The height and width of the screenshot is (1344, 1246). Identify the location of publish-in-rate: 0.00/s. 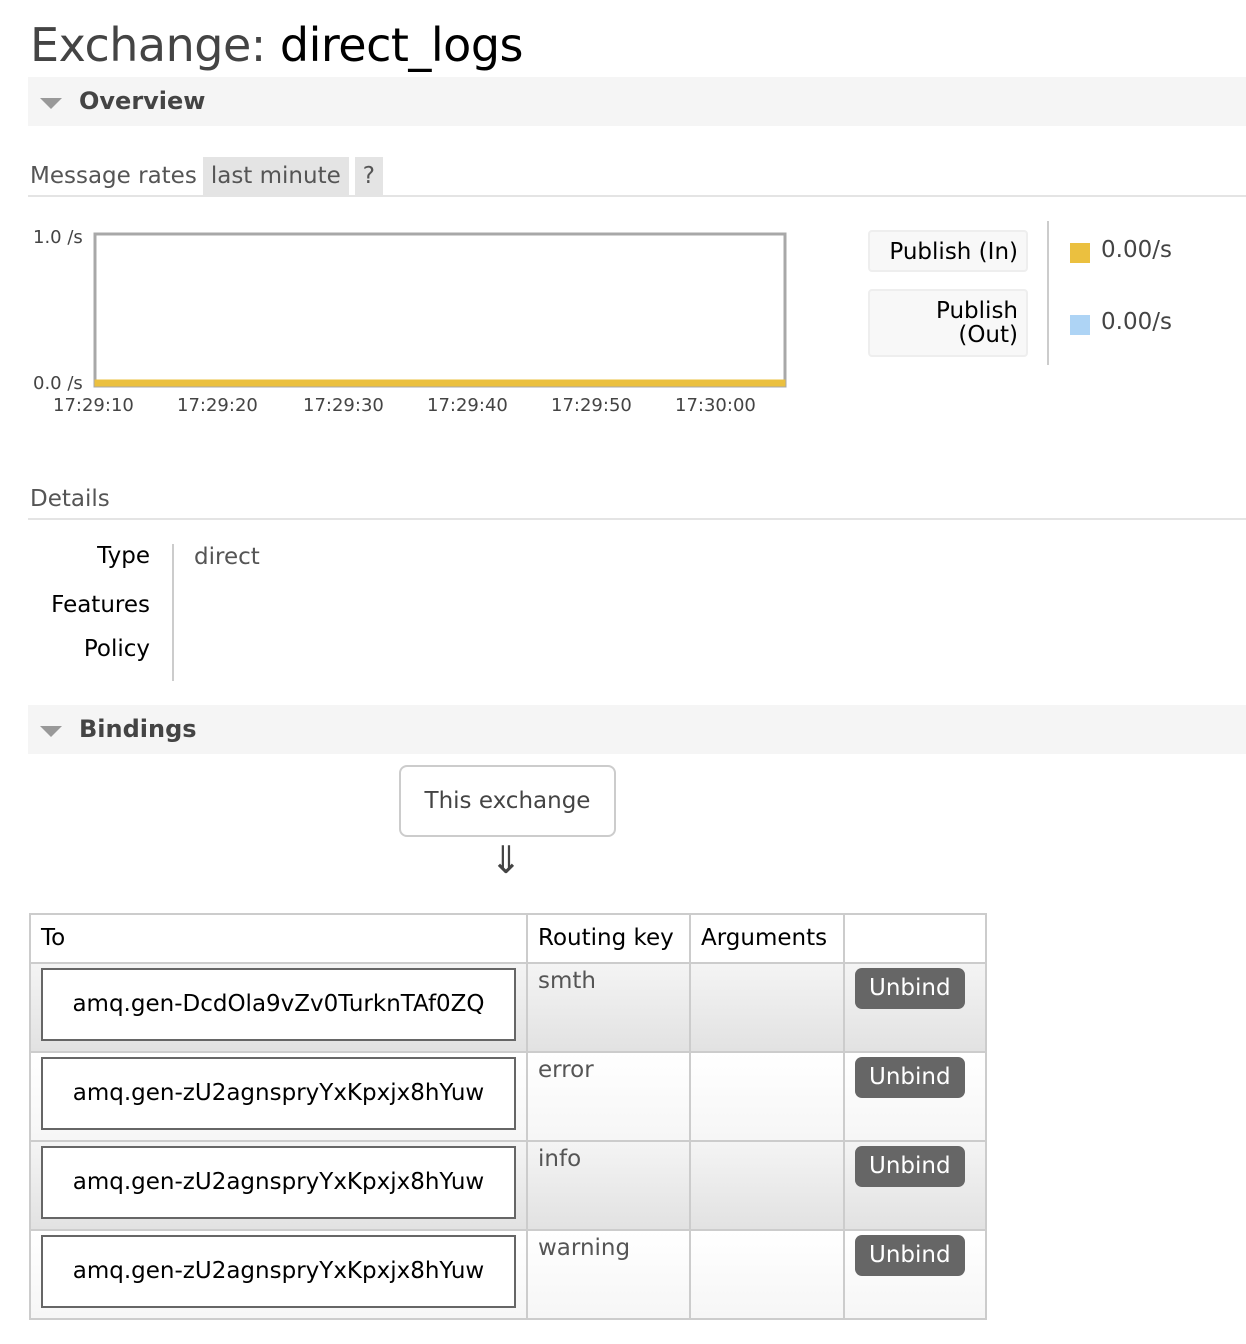
(1136, 250).